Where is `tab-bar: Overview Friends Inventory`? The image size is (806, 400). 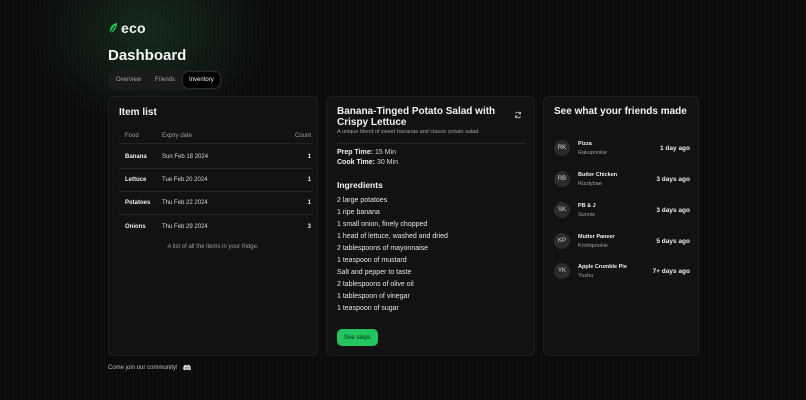
tab-bar: Overview Friends Inventory is located at coordinates (165, 80).